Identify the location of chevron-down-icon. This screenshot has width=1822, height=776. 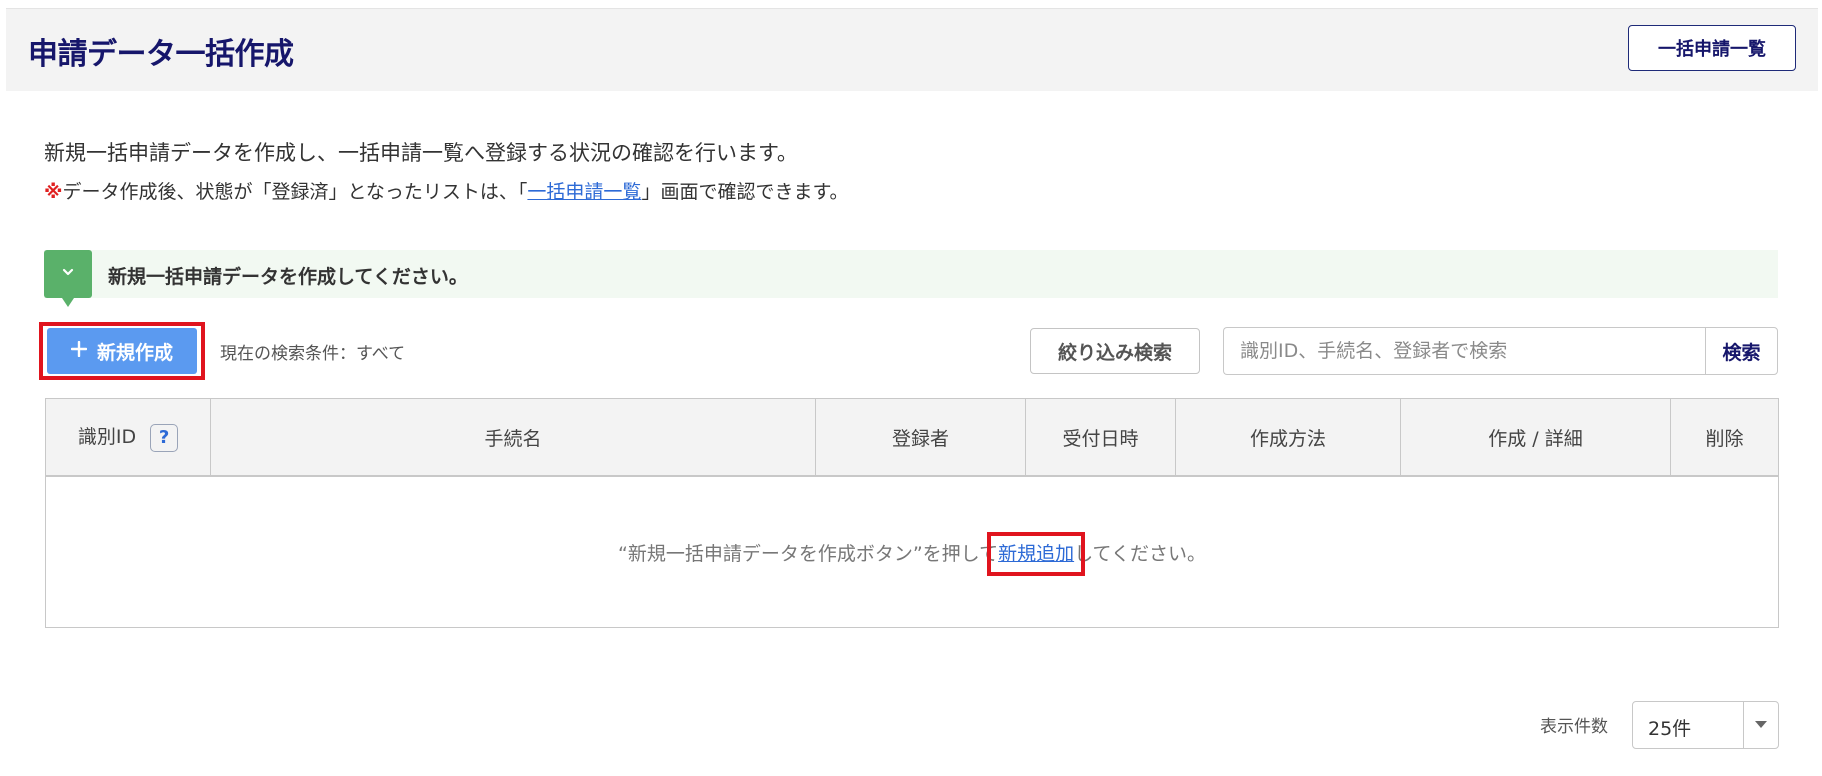
(68, 274).